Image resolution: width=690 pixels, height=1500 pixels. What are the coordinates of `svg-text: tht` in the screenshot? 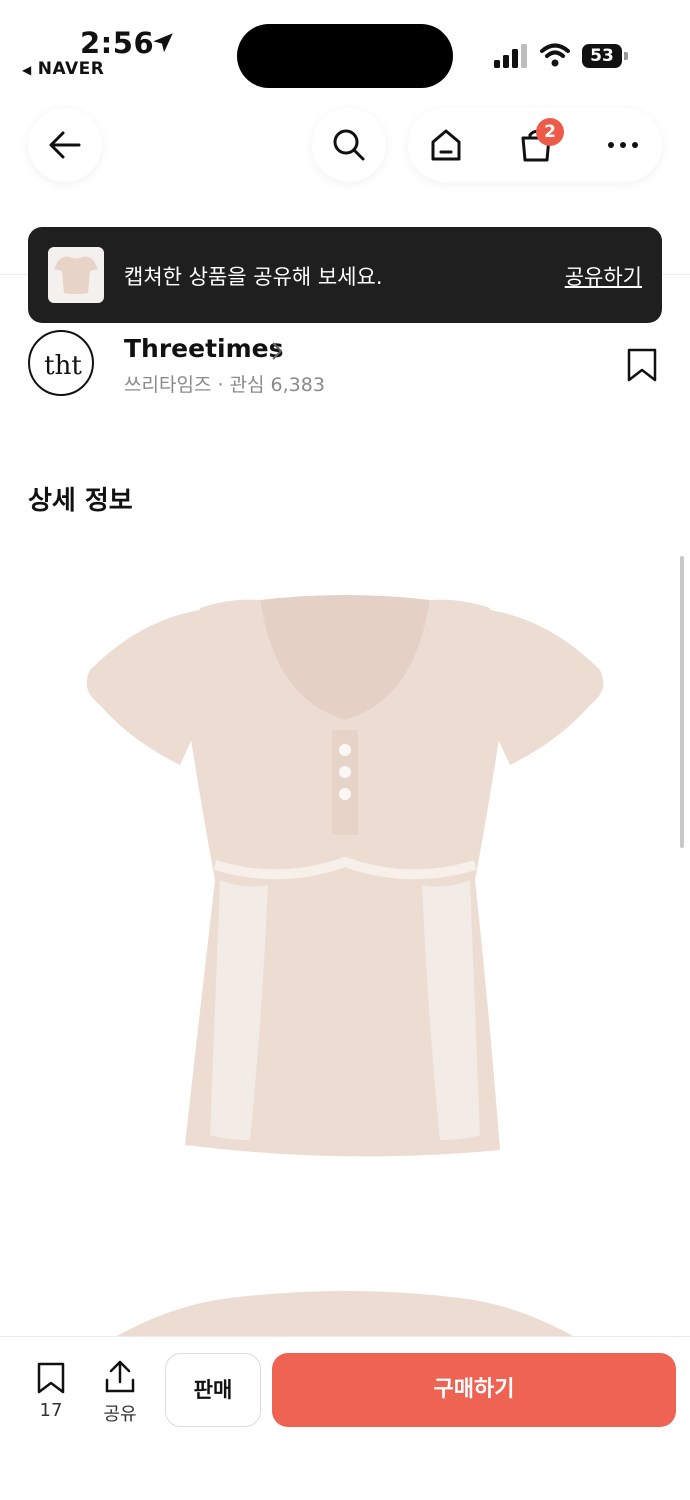 It's located at (63, 366).